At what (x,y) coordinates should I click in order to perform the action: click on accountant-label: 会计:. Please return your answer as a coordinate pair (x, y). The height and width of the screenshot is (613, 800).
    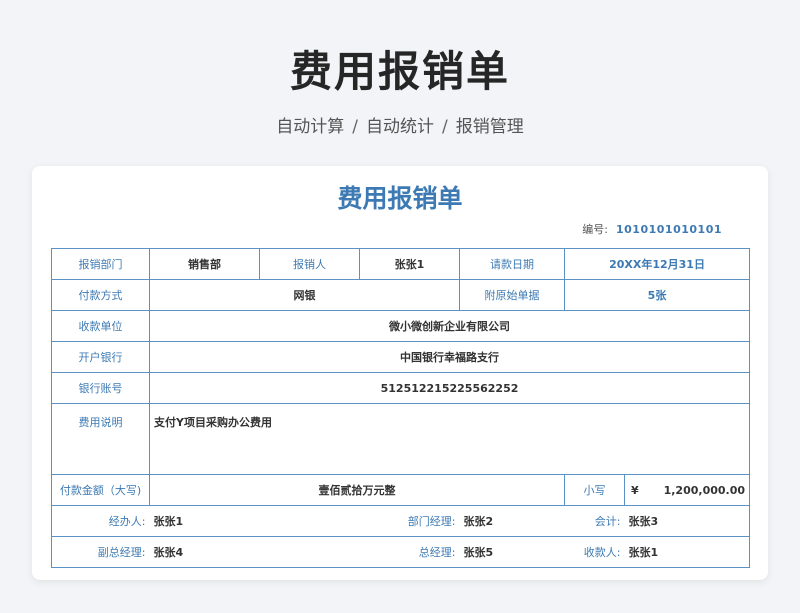
    Looking at the image, I should click on (594, 521).